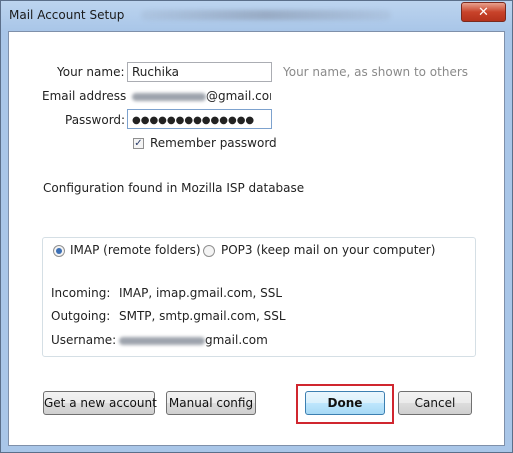 Image resolution: width=513 pixels, height=453 pixels. What do you see at coordinates (199, 72) in the screenshot?
I see `name-field: Ruchika` at bounding box center [199, 72].